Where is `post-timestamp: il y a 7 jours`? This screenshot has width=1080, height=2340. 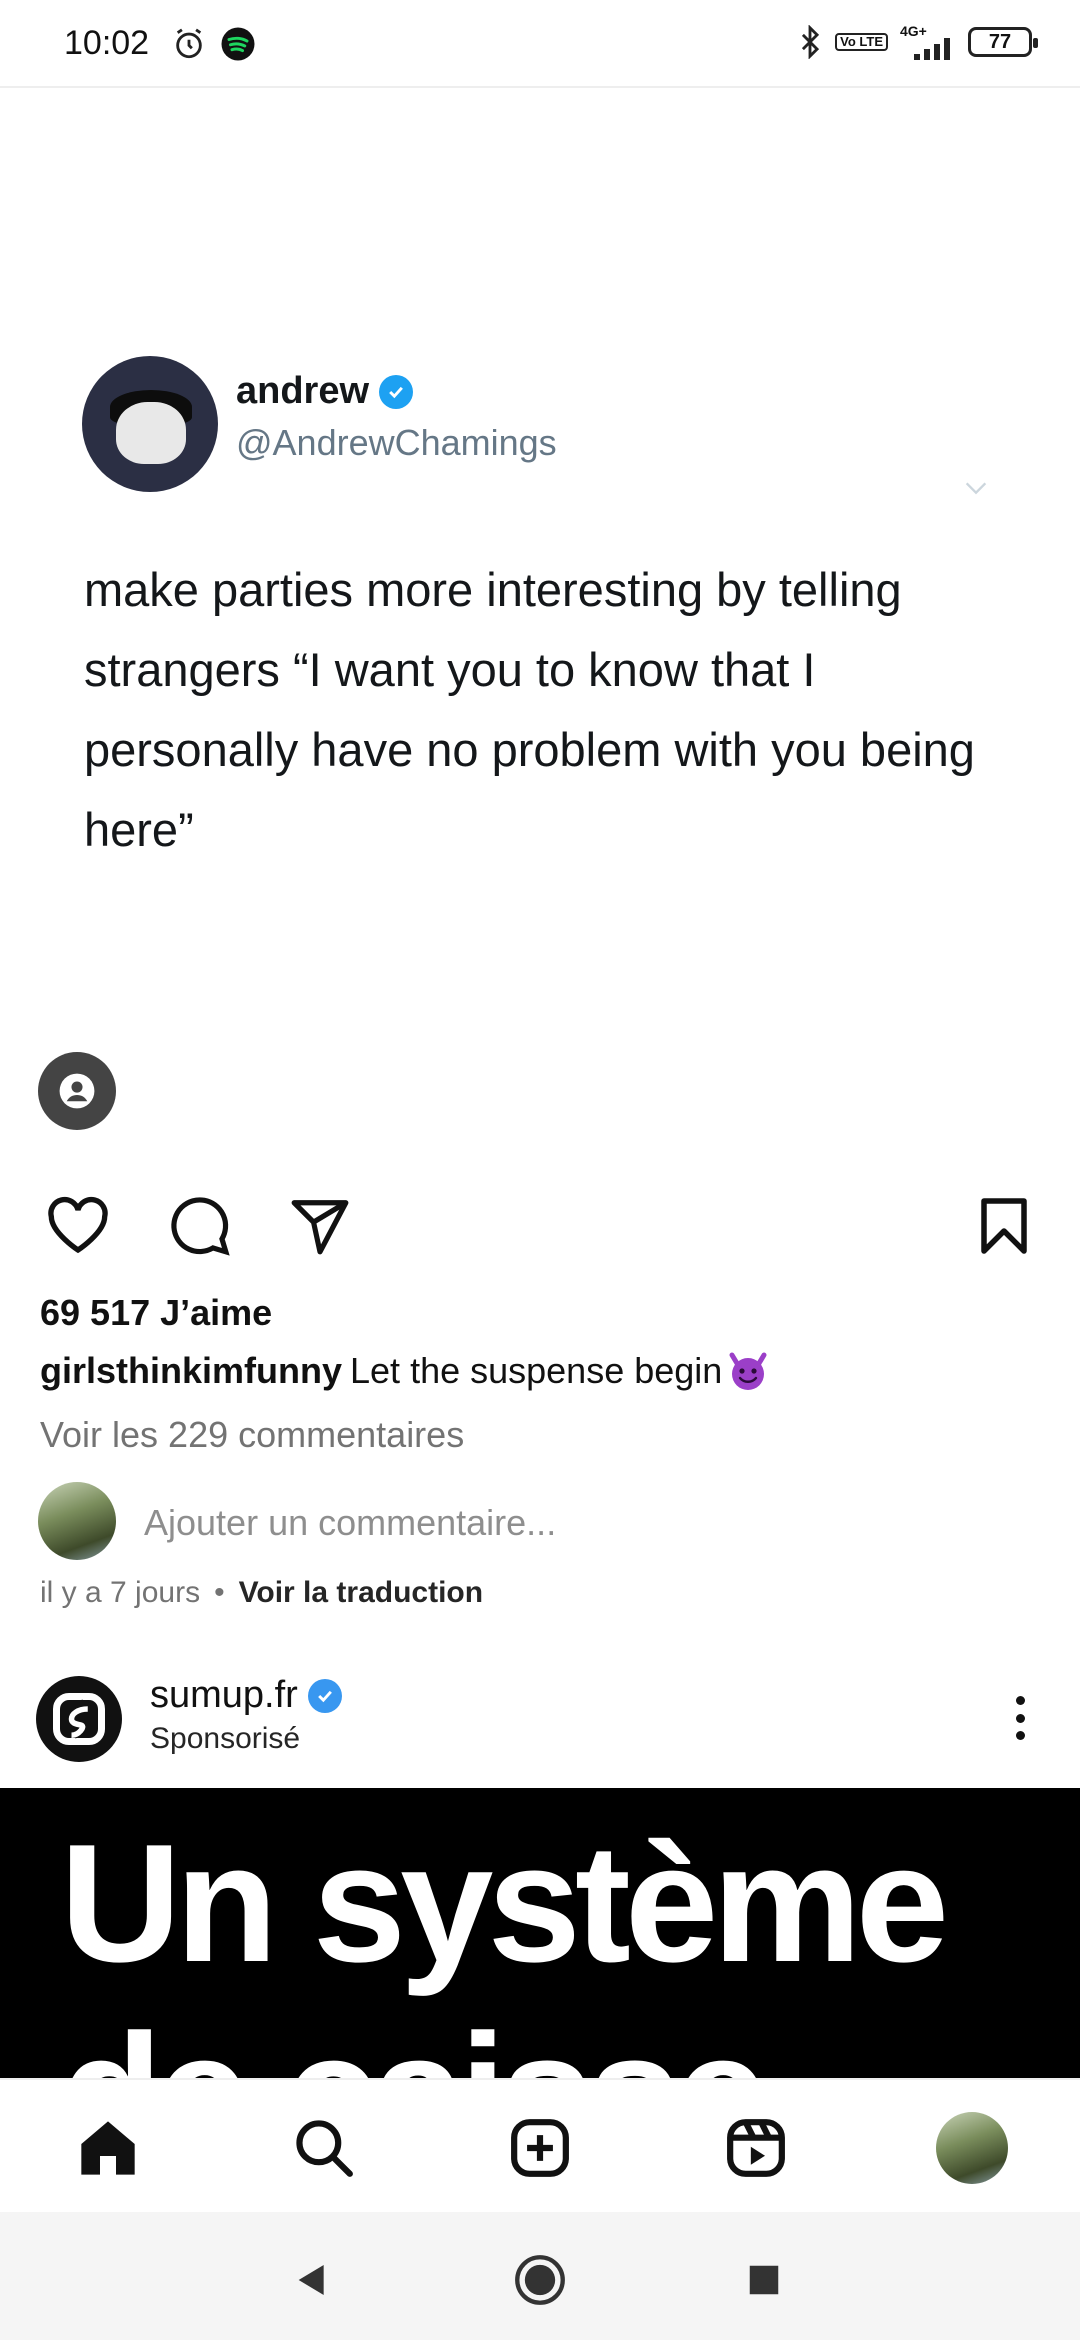 post-timestamp: il y a 7 jours is located at coordinates (120, 1592).